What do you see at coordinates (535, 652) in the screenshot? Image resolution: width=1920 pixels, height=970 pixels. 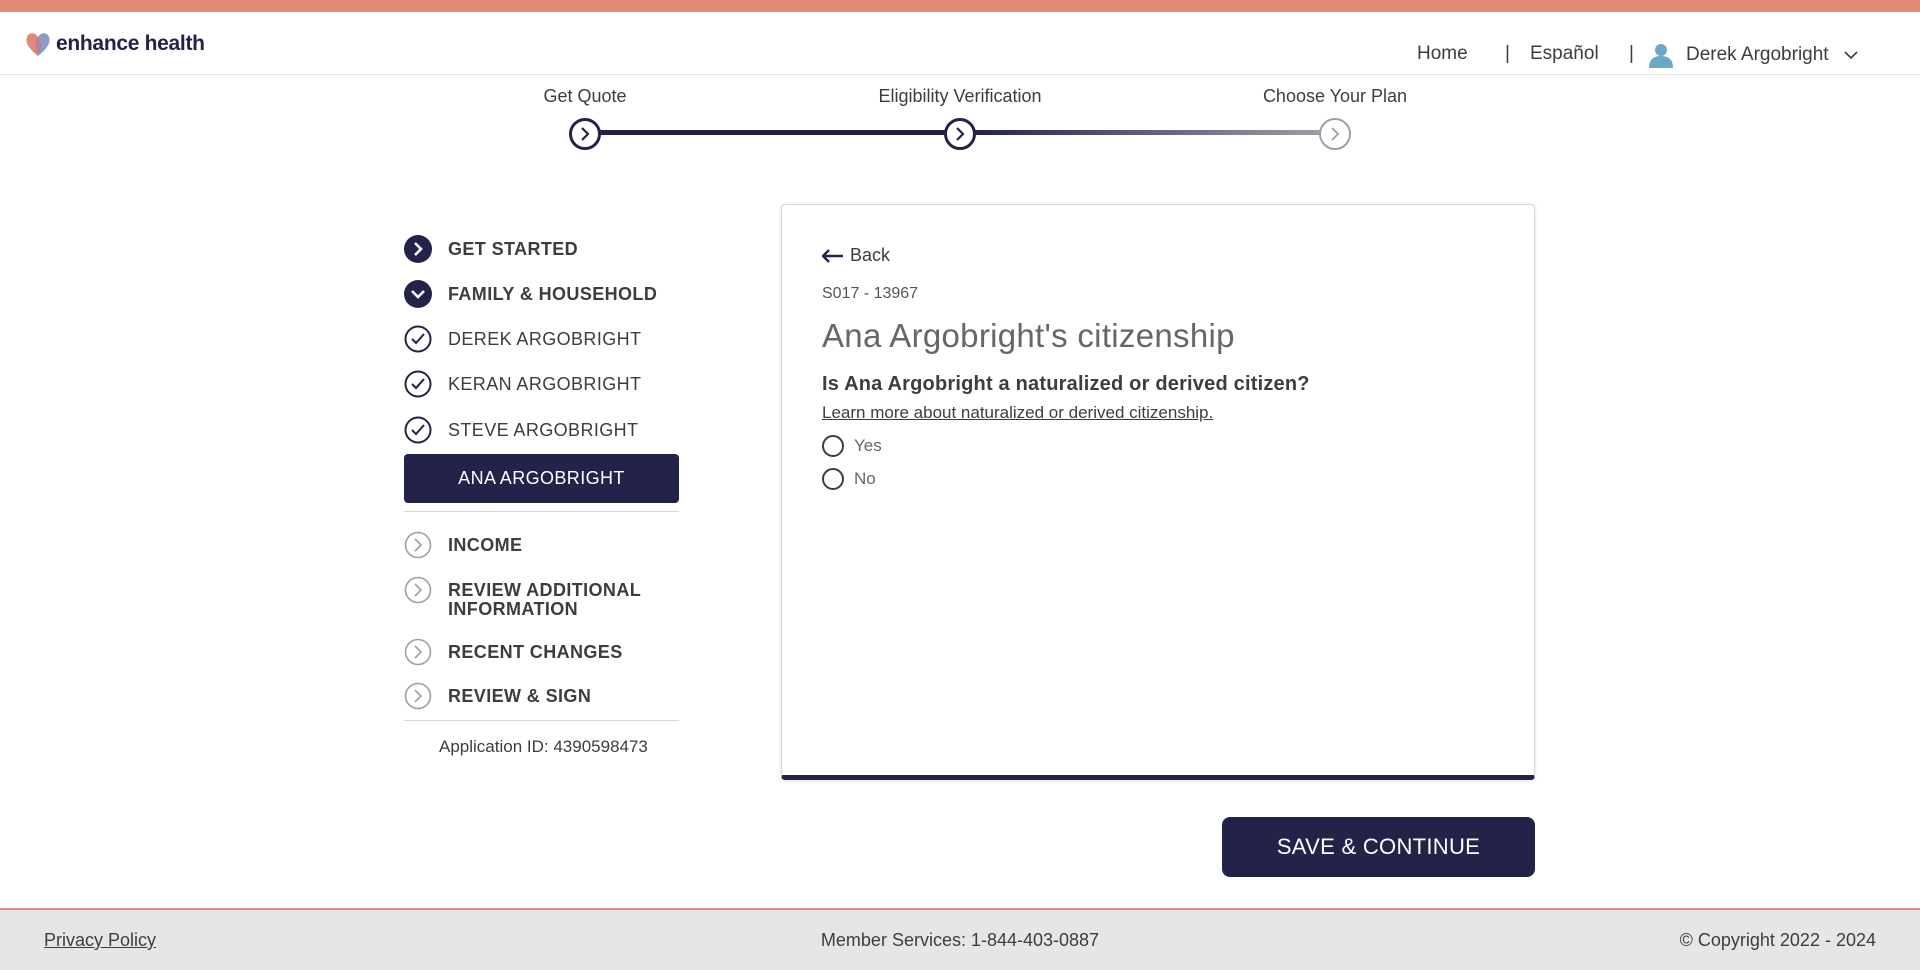 I see `sidebar-item-label: RECENT CHANGES` at bounding box center [535, 652].